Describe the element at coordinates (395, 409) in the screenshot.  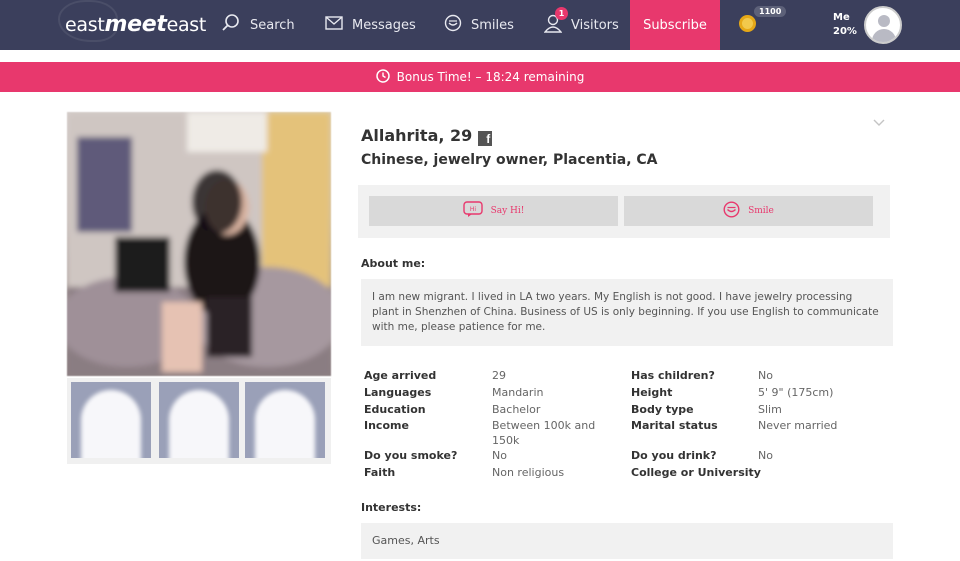
I see `detail-label: Education` at that location.